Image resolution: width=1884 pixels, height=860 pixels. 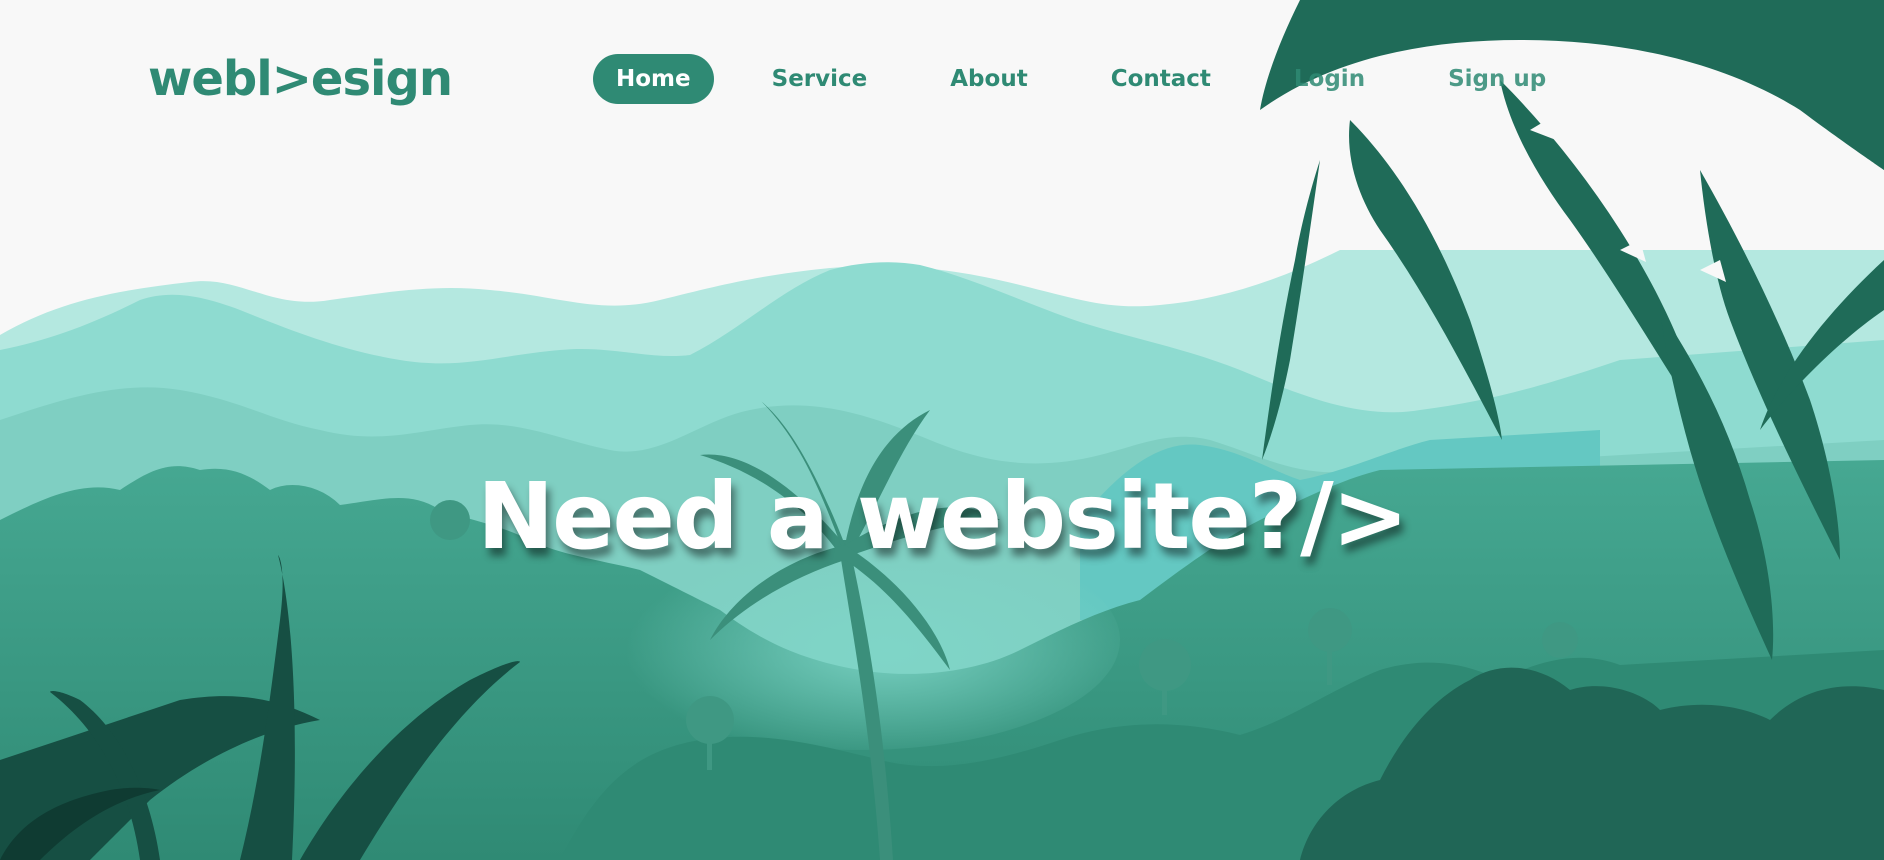 I want to click on nav-contact: Contact, so click(x=1161, y=79).